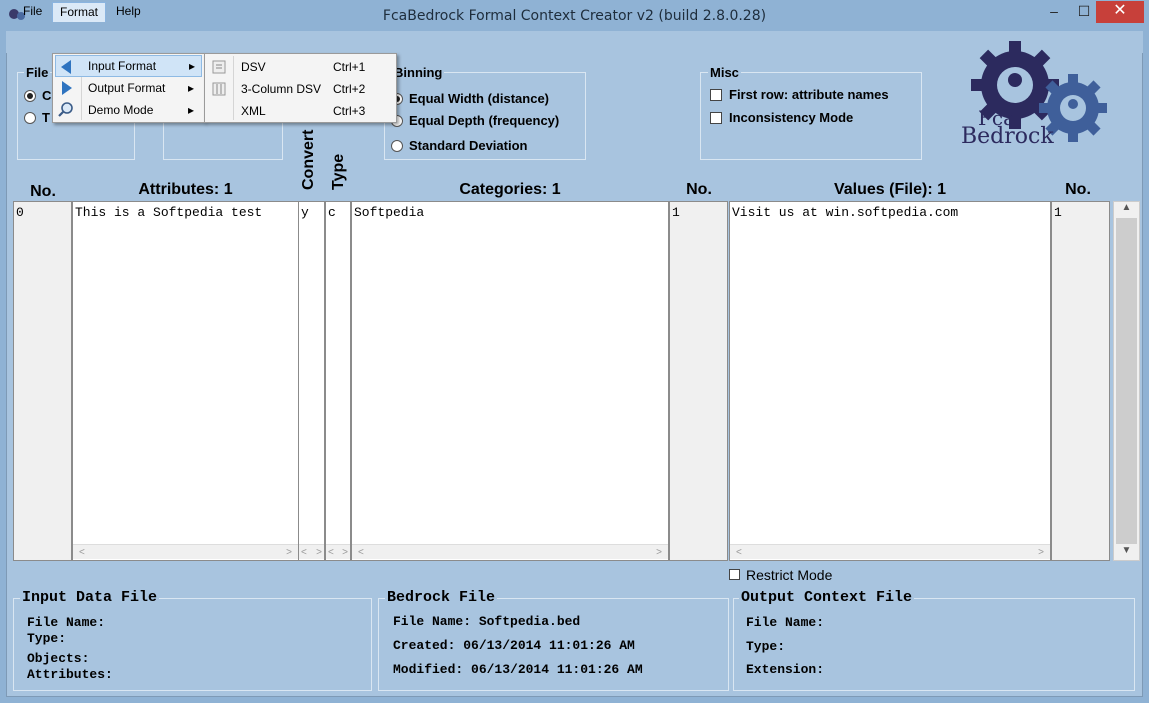 The height and width of the screenshot is (703, 1149). What do you see at coordinates (785, 669) in the screenshot?
I see `output-extension-label: Extension:` at bounding box center [785, 669].